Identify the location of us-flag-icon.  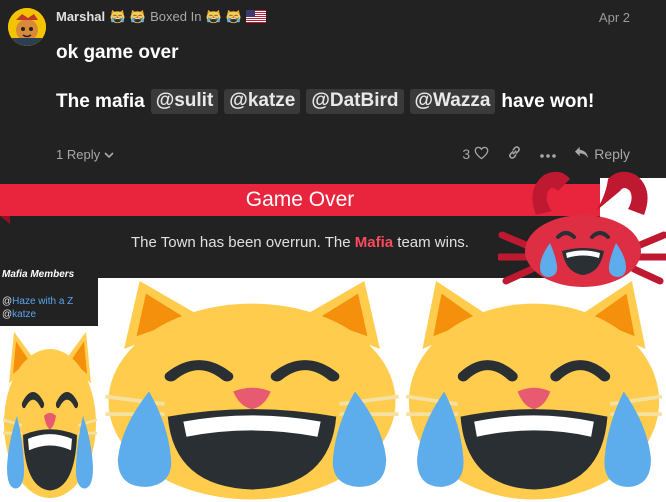
(256, 16).